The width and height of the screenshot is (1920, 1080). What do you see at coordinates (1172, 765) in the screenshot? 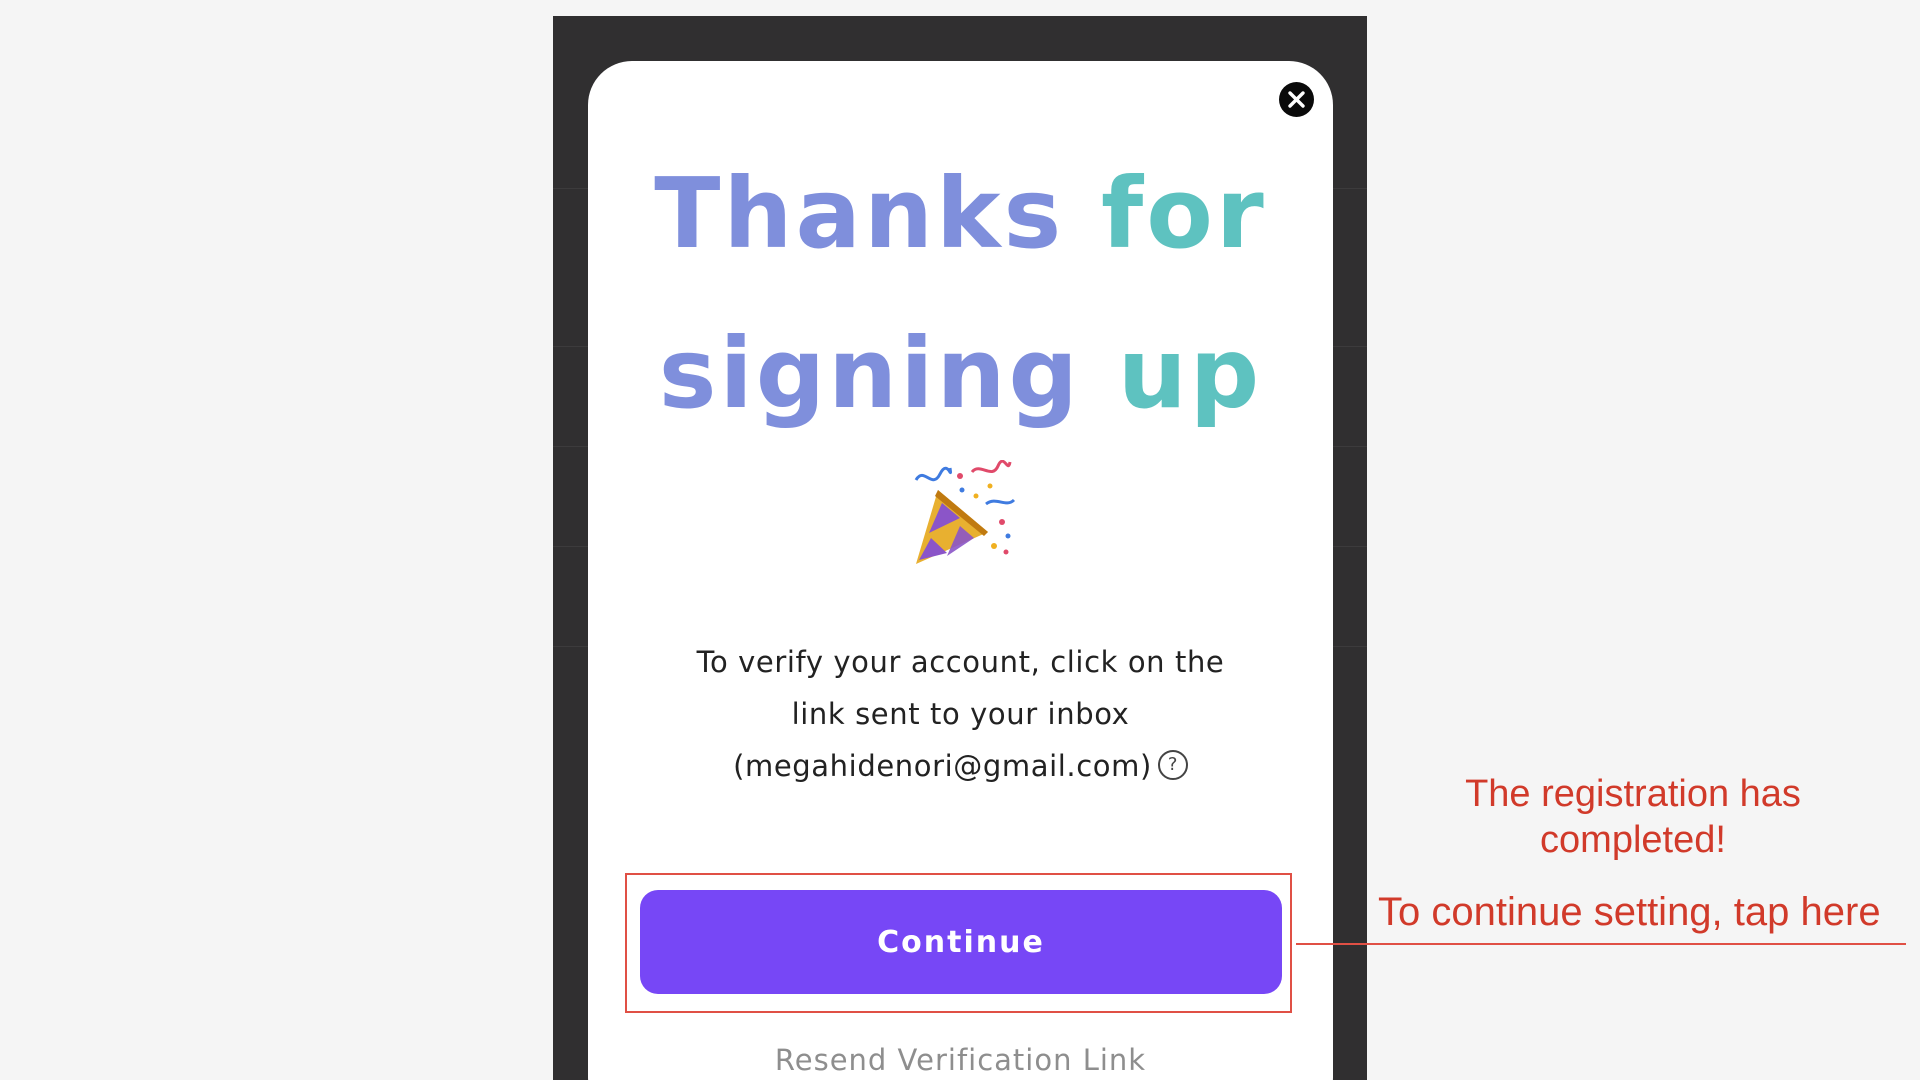
I see `help-icon: ?` at bounding box center [1172, 765].